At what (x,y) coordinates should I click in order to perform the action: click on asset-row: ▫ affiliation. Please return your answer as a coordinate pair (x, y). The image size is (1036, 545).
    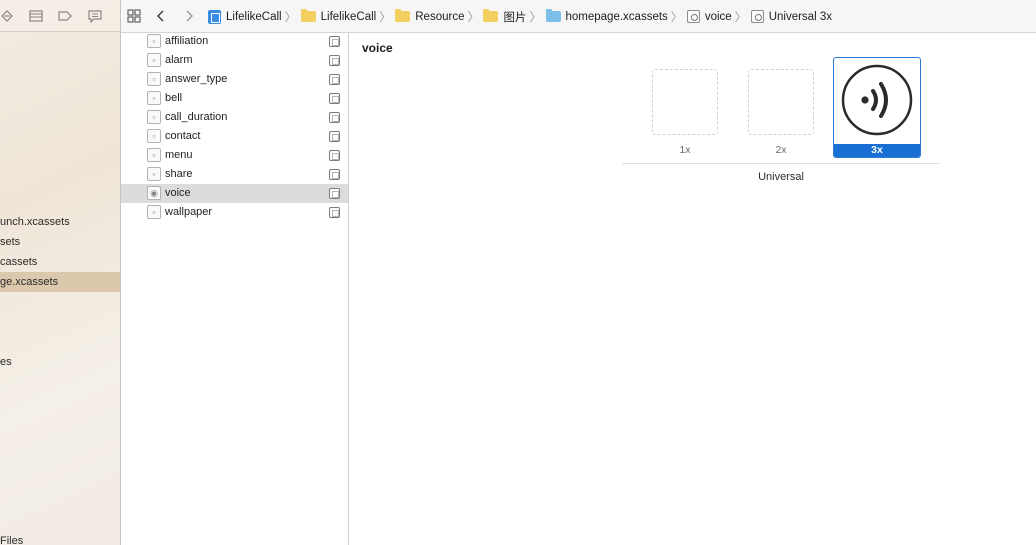
    Looking at the image, I should click on (234, 41).